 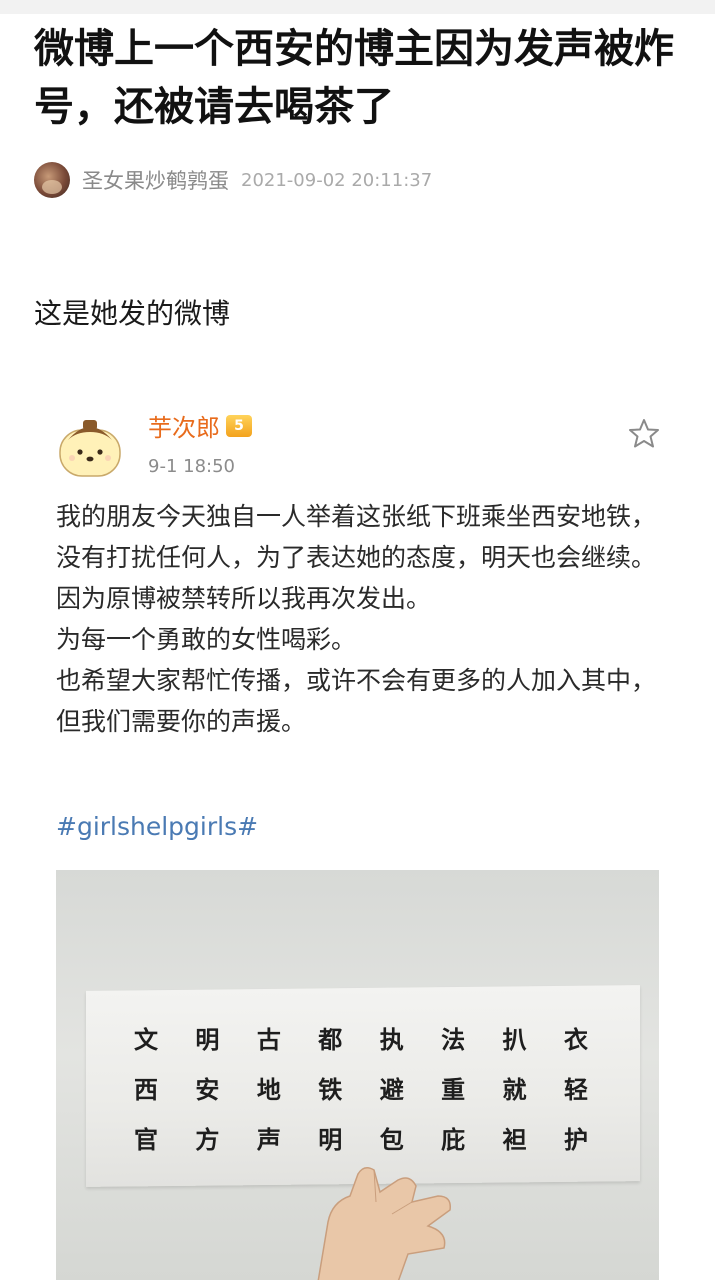 What do you see at coordinates (337, 180) in the screenshot?
I see `post-timestamp: 2021-09-02 20:11:37` at bounding box center [337, 180].